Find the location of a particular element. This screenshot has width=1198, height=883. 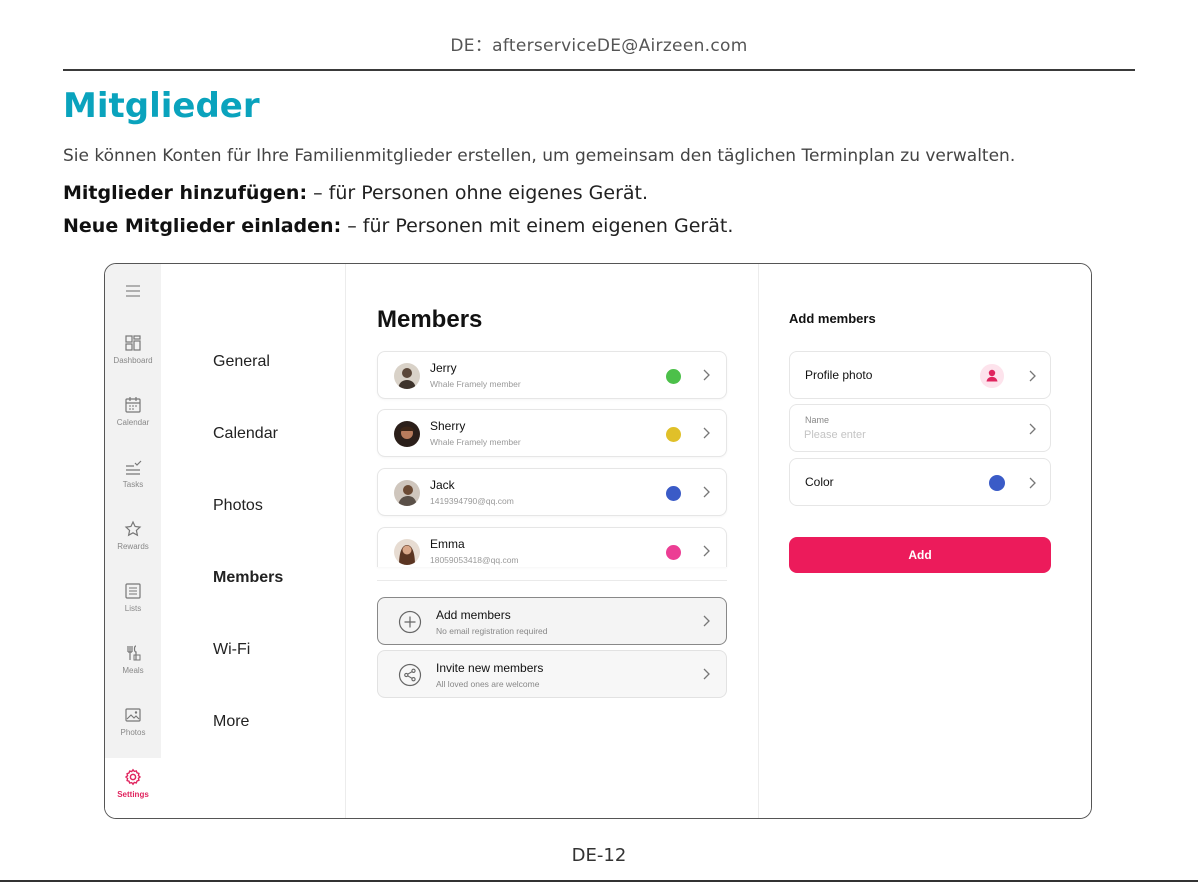

add-button: Add is located at coordinates (920, 555).